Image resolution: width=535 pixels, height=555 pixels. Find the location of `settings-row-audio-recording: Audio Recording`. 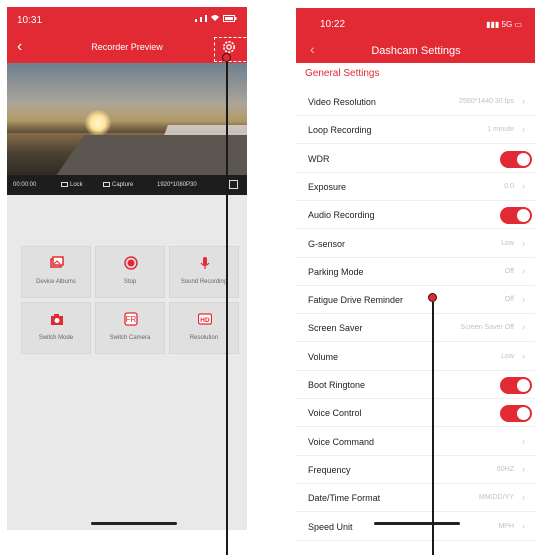

settings-row-audio-recording: Audio Recording is located at coordinates (415, 215).